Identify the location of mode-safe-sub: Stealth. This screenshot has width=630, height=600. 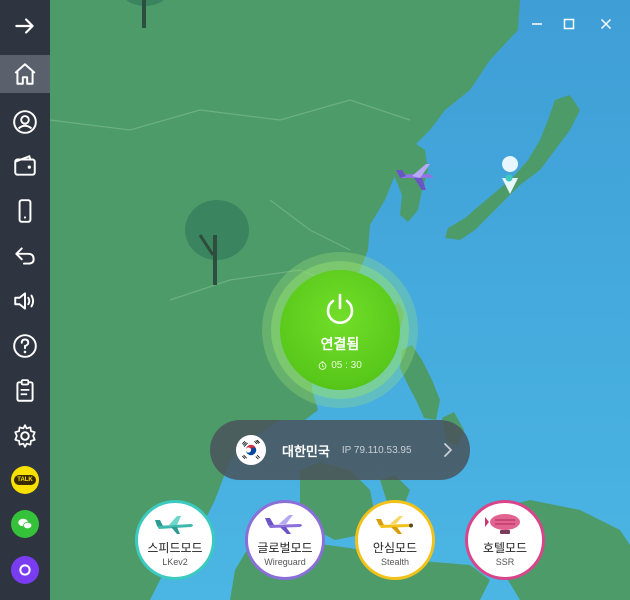
(395, 562).